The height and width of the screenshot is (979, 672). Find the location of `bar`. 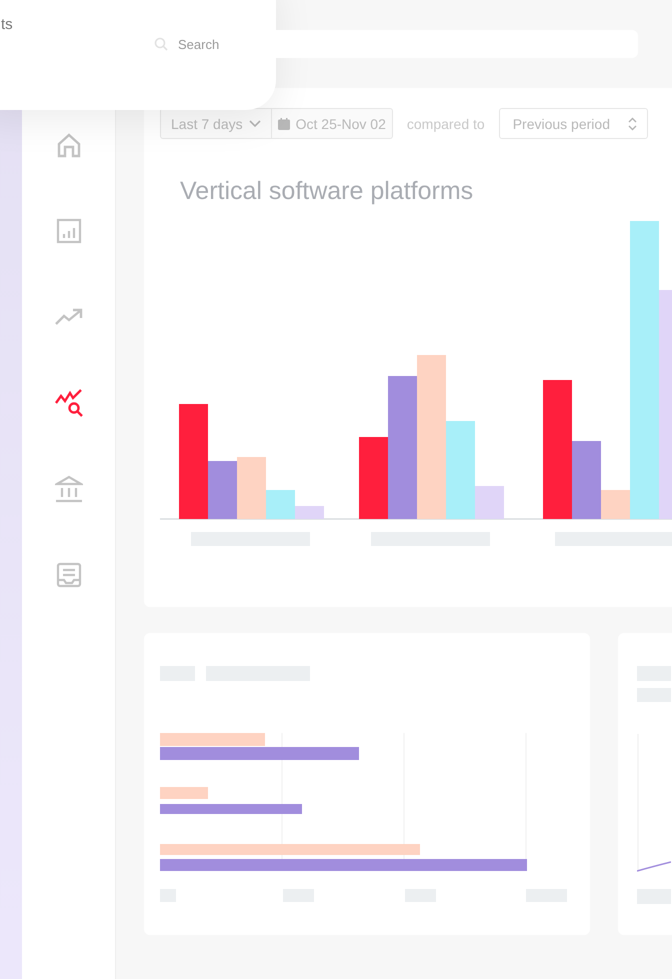

bar is located at coordinates (184, 793).